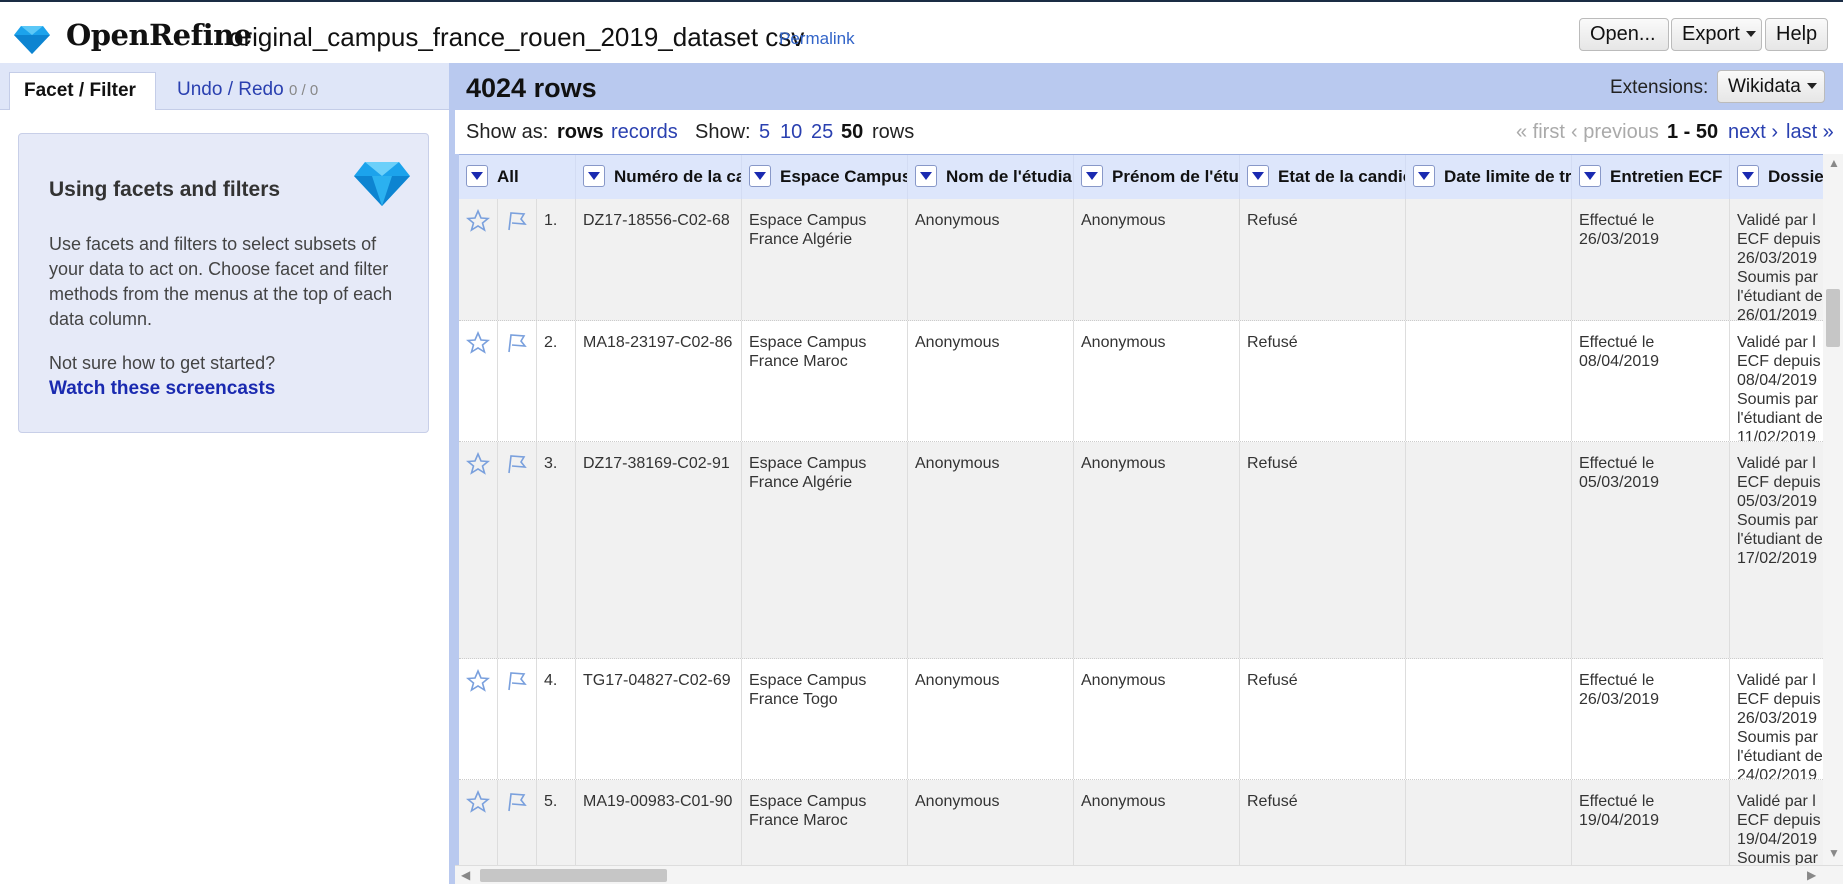 This screenshot has height=884, width=1843. I want to click on page-size-50: 50, so click(852, 132).